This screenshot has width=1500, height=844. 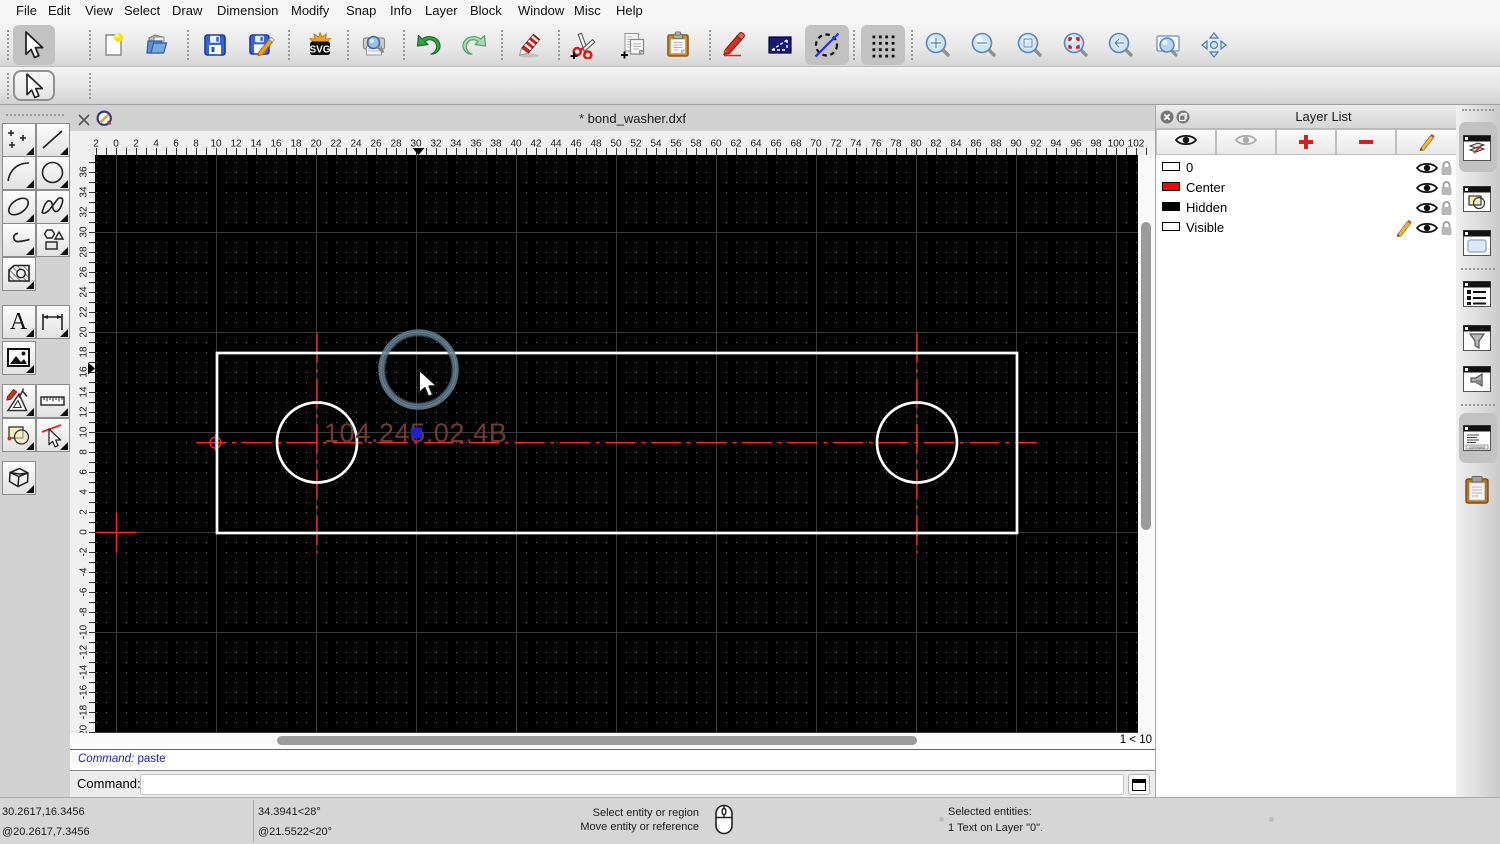 I want to click on svg-text: 92, so click(x=1036, y=144).